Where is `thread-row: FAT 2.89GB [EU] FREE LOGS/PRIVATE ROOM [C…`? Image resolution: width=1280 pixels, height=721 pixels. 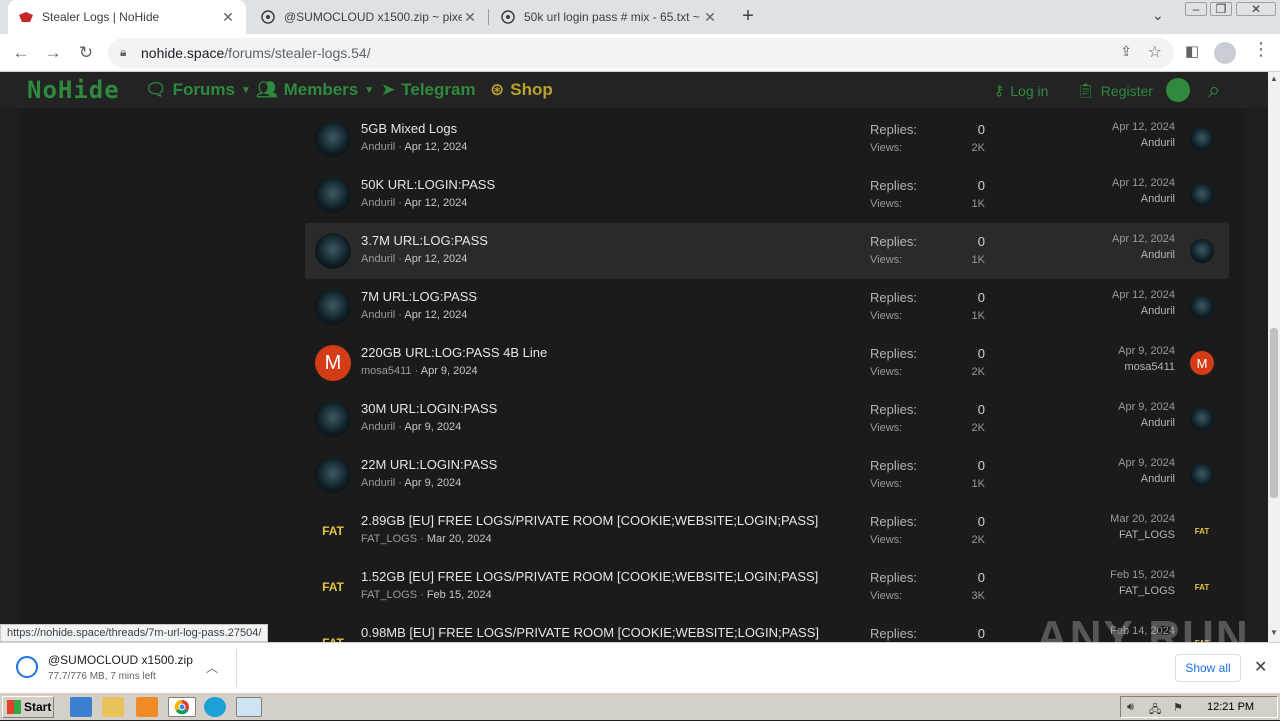 thread-row: FAT 2.89GB [EU] FREE LOGS/PRIVATE ROOM [C… is located at coordinates (767, 531).